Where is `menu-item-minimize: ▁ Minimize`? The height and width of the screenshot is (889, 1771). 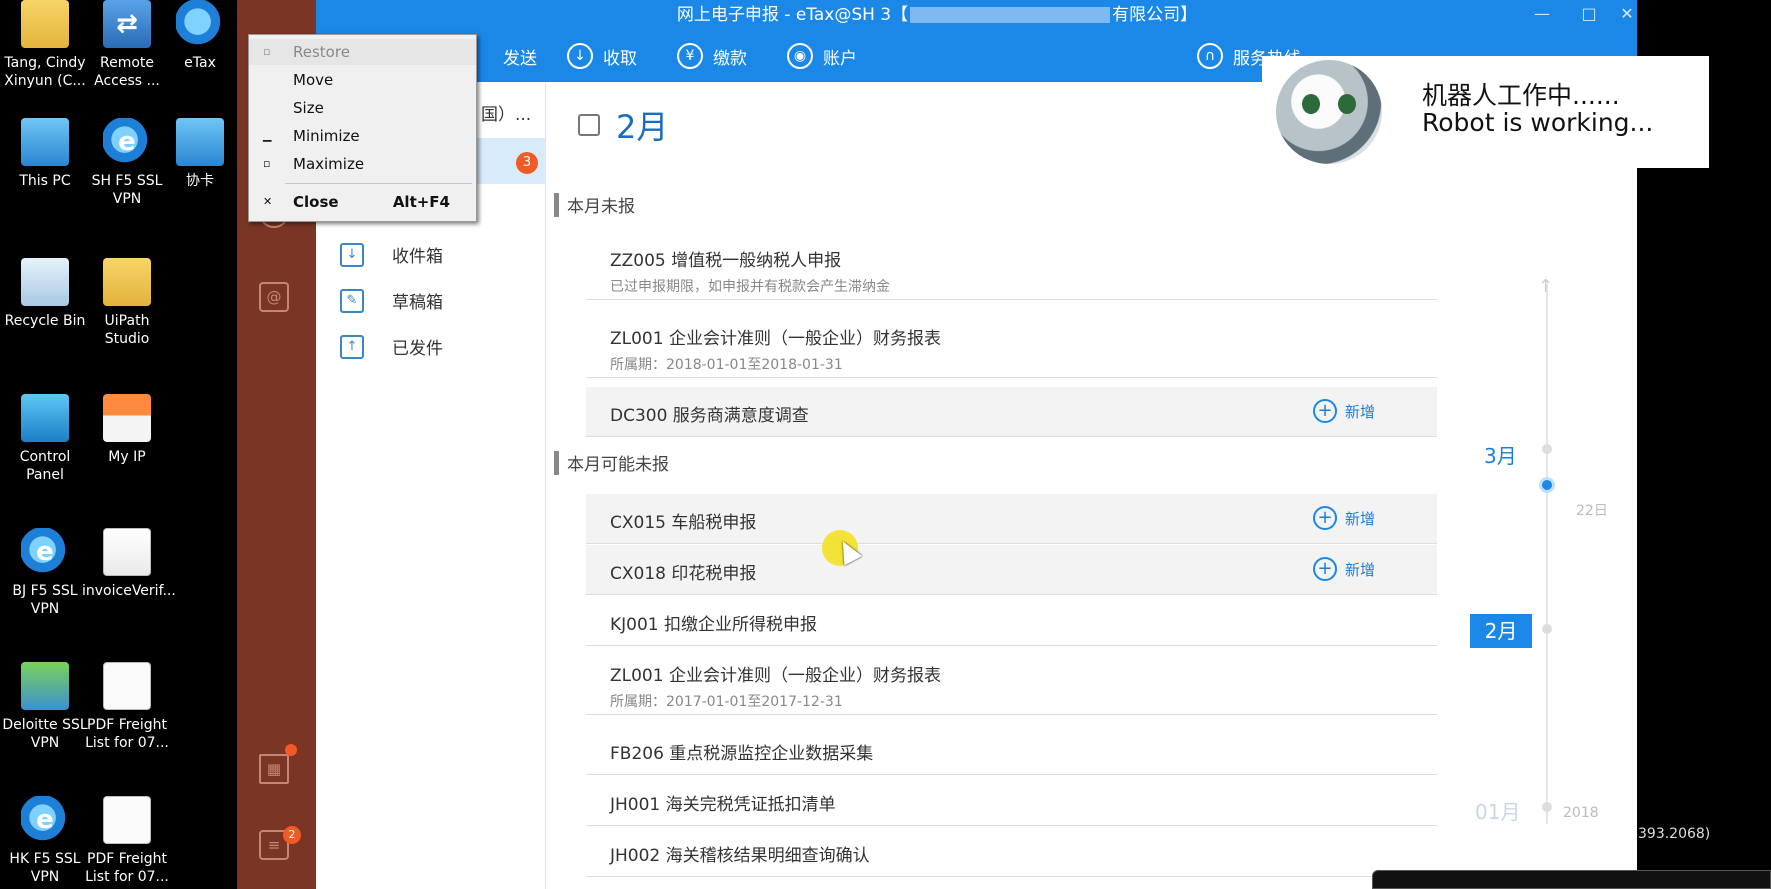 menu-item-minimize: ▁ Minimize is located at coordinates (362, 136).